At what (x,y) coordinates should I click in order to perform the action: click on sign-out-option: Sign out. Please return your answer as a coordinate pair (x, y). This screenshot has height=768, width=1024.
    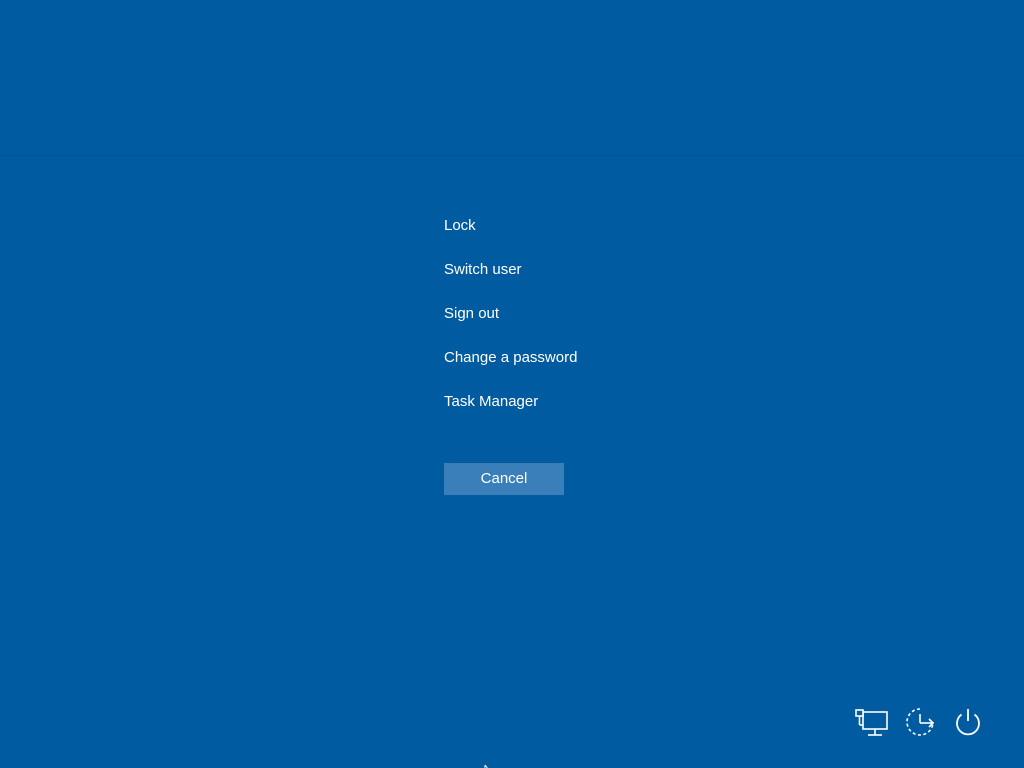
    Looking at the image, I should click on (554, 323).